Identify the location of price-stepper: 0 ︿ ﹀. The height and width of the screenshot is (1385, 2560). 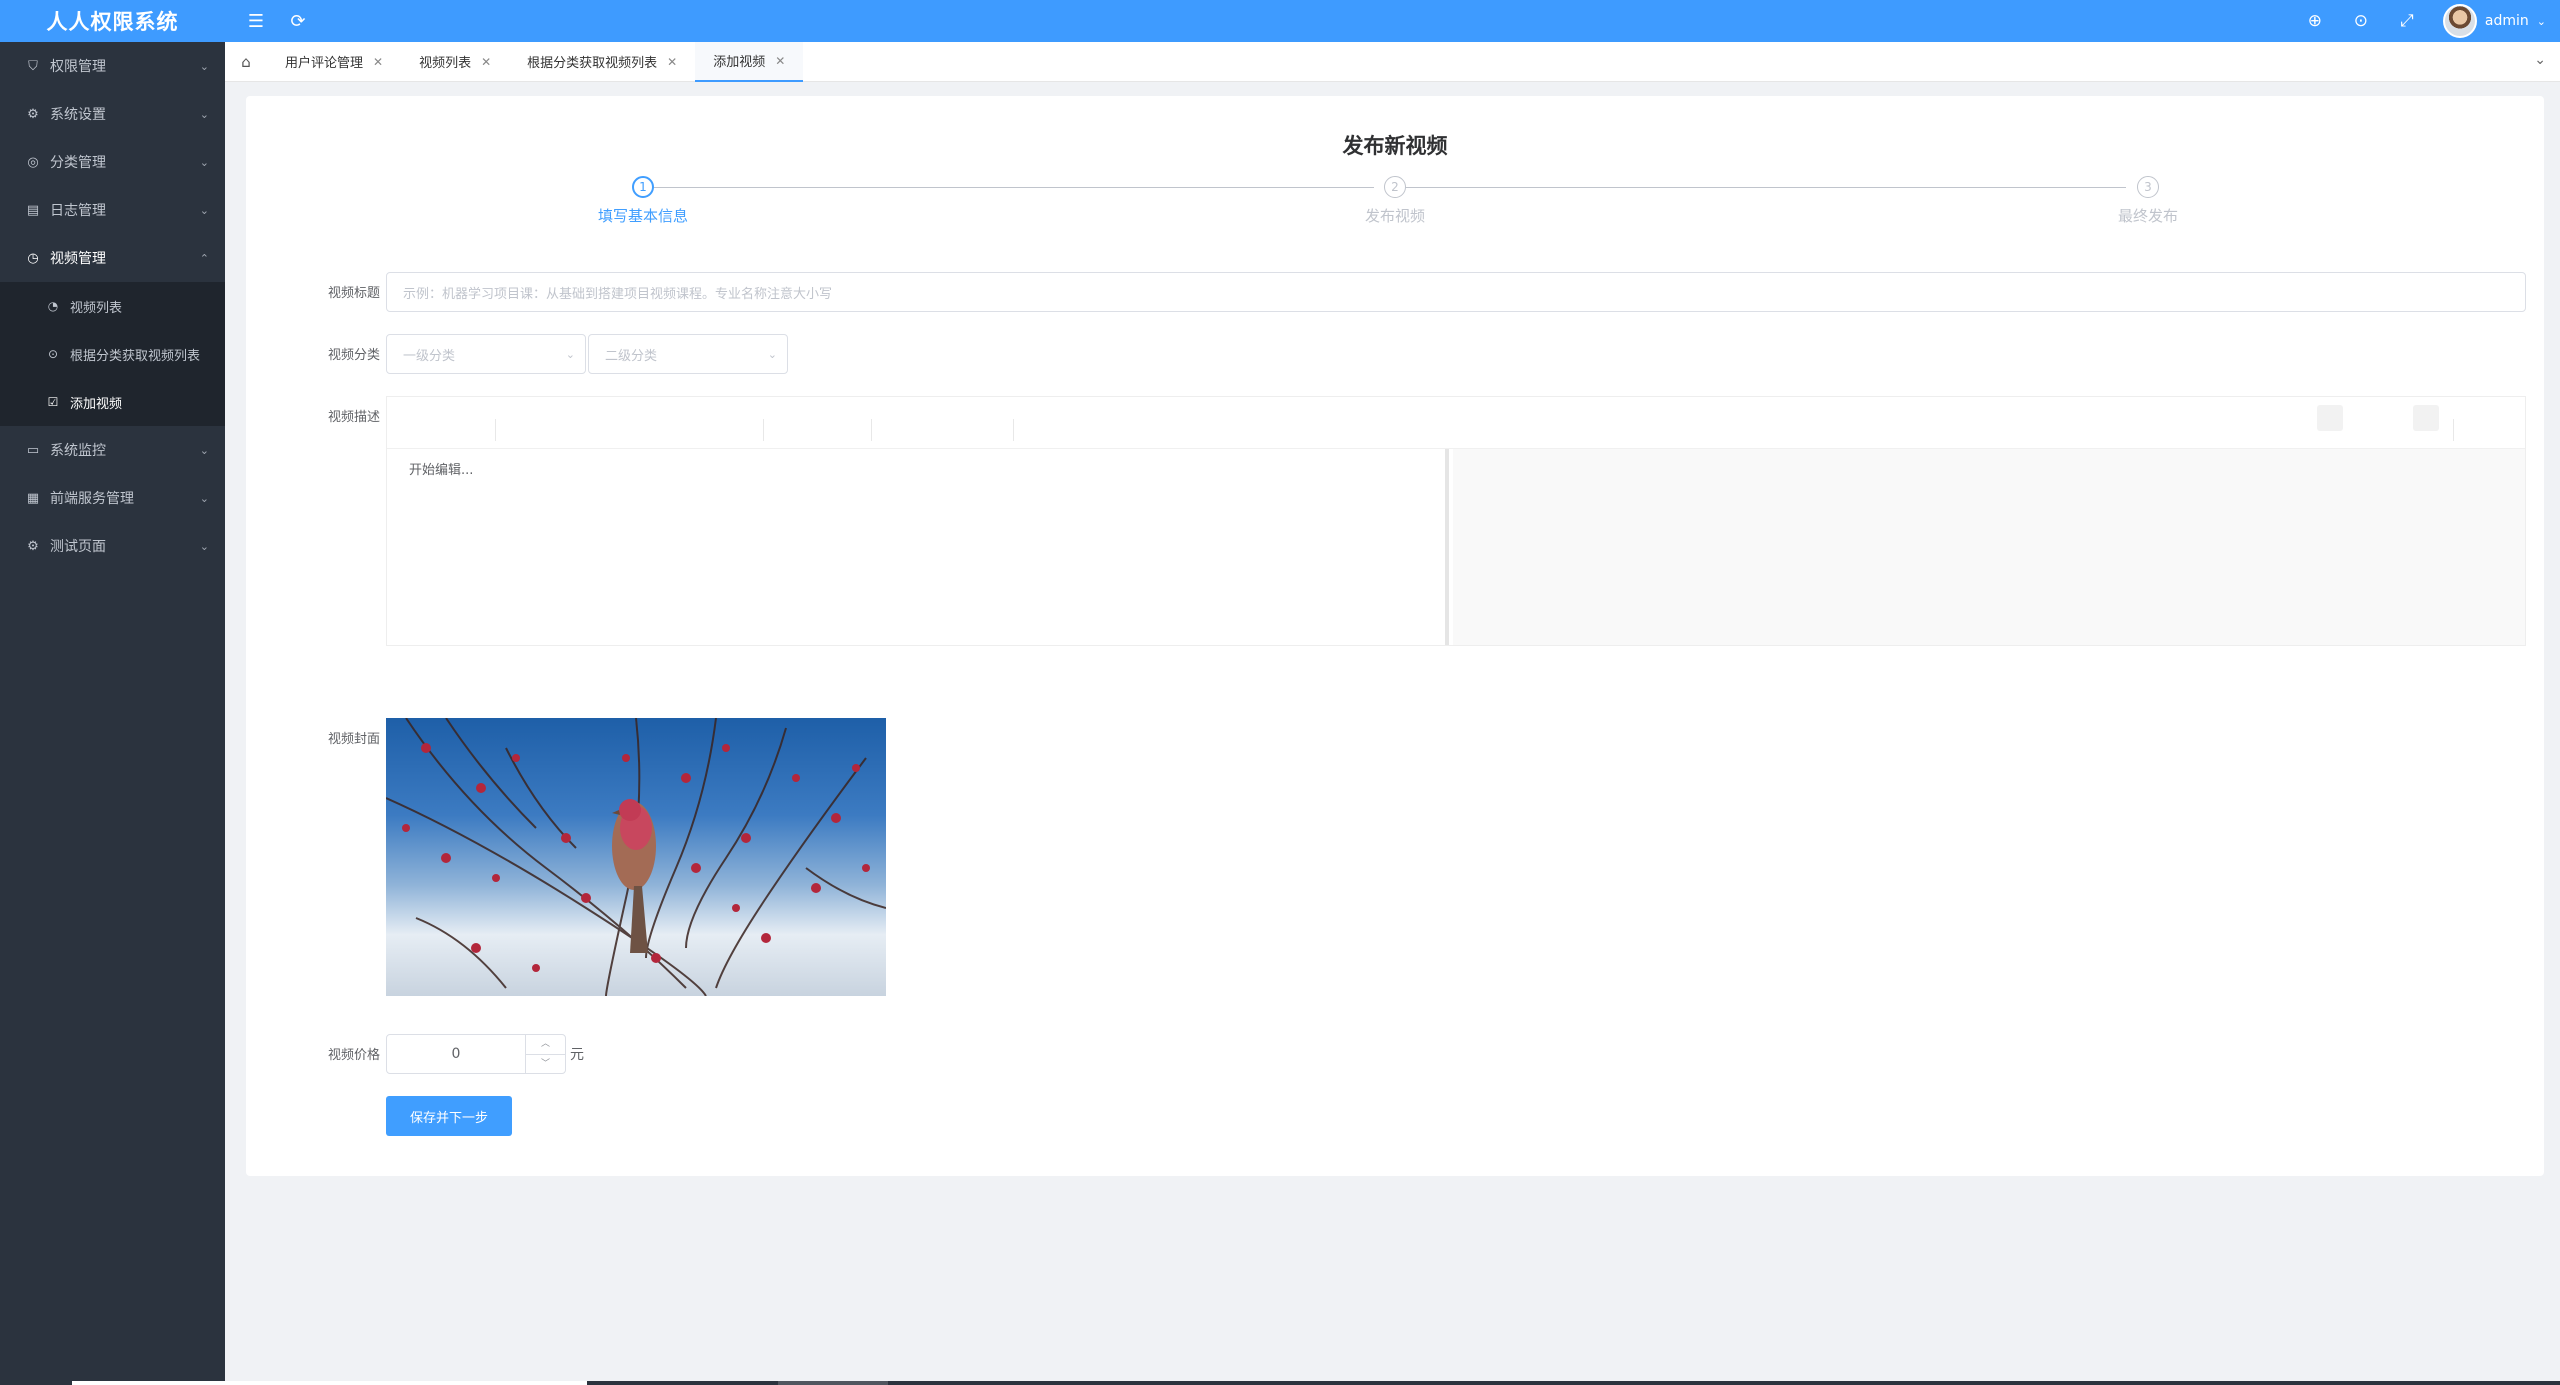
(476, 1054).